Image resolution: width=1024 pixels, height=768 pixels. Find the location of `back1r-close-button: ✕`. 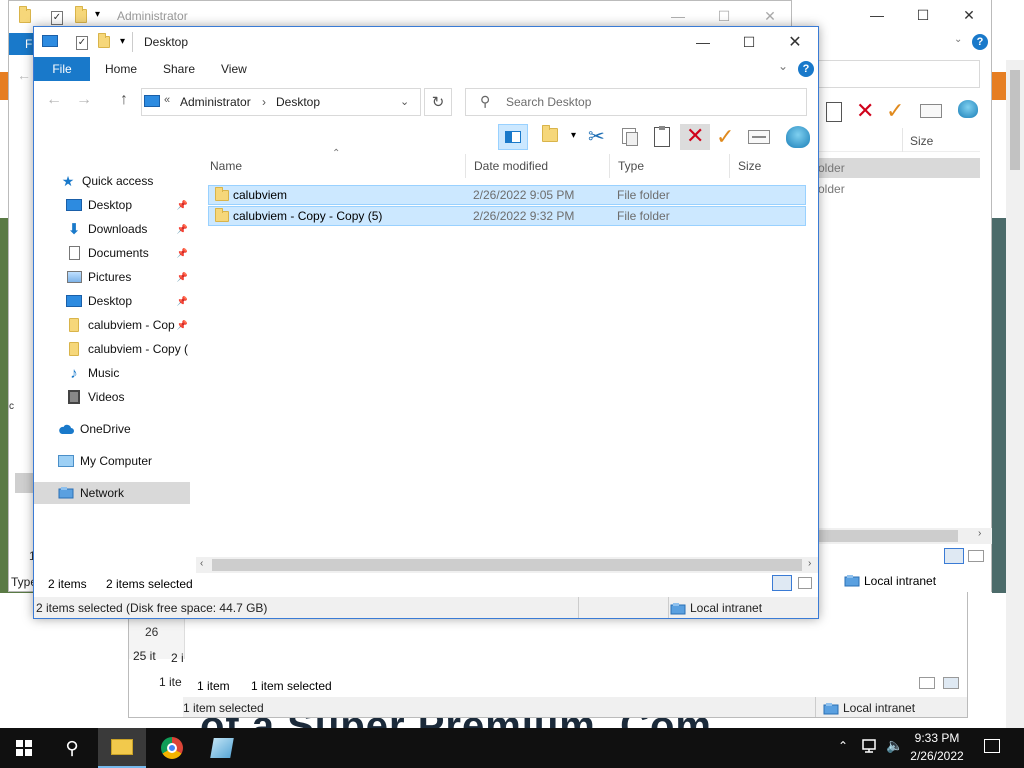

back1r-close-button: ✕ is located at coordinates (969, 15).